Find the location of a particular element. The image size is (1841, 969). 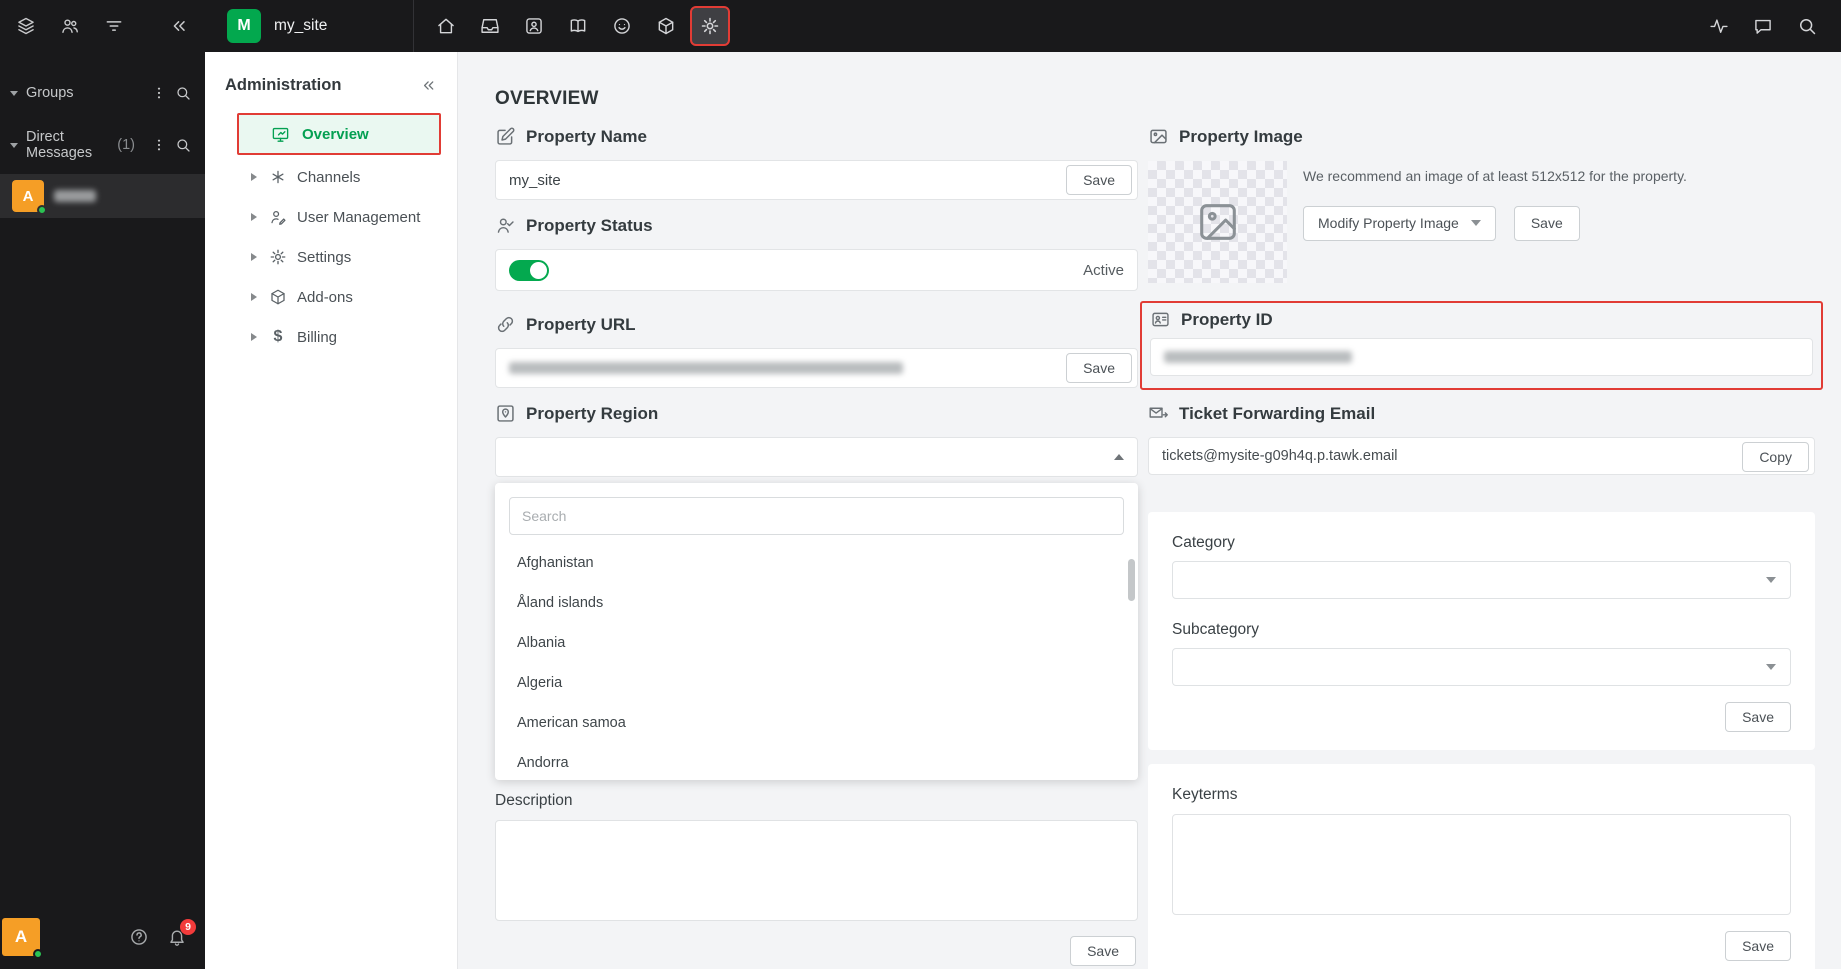

direct-messages-label: Direct Messages is located at coordinates (59, 145).